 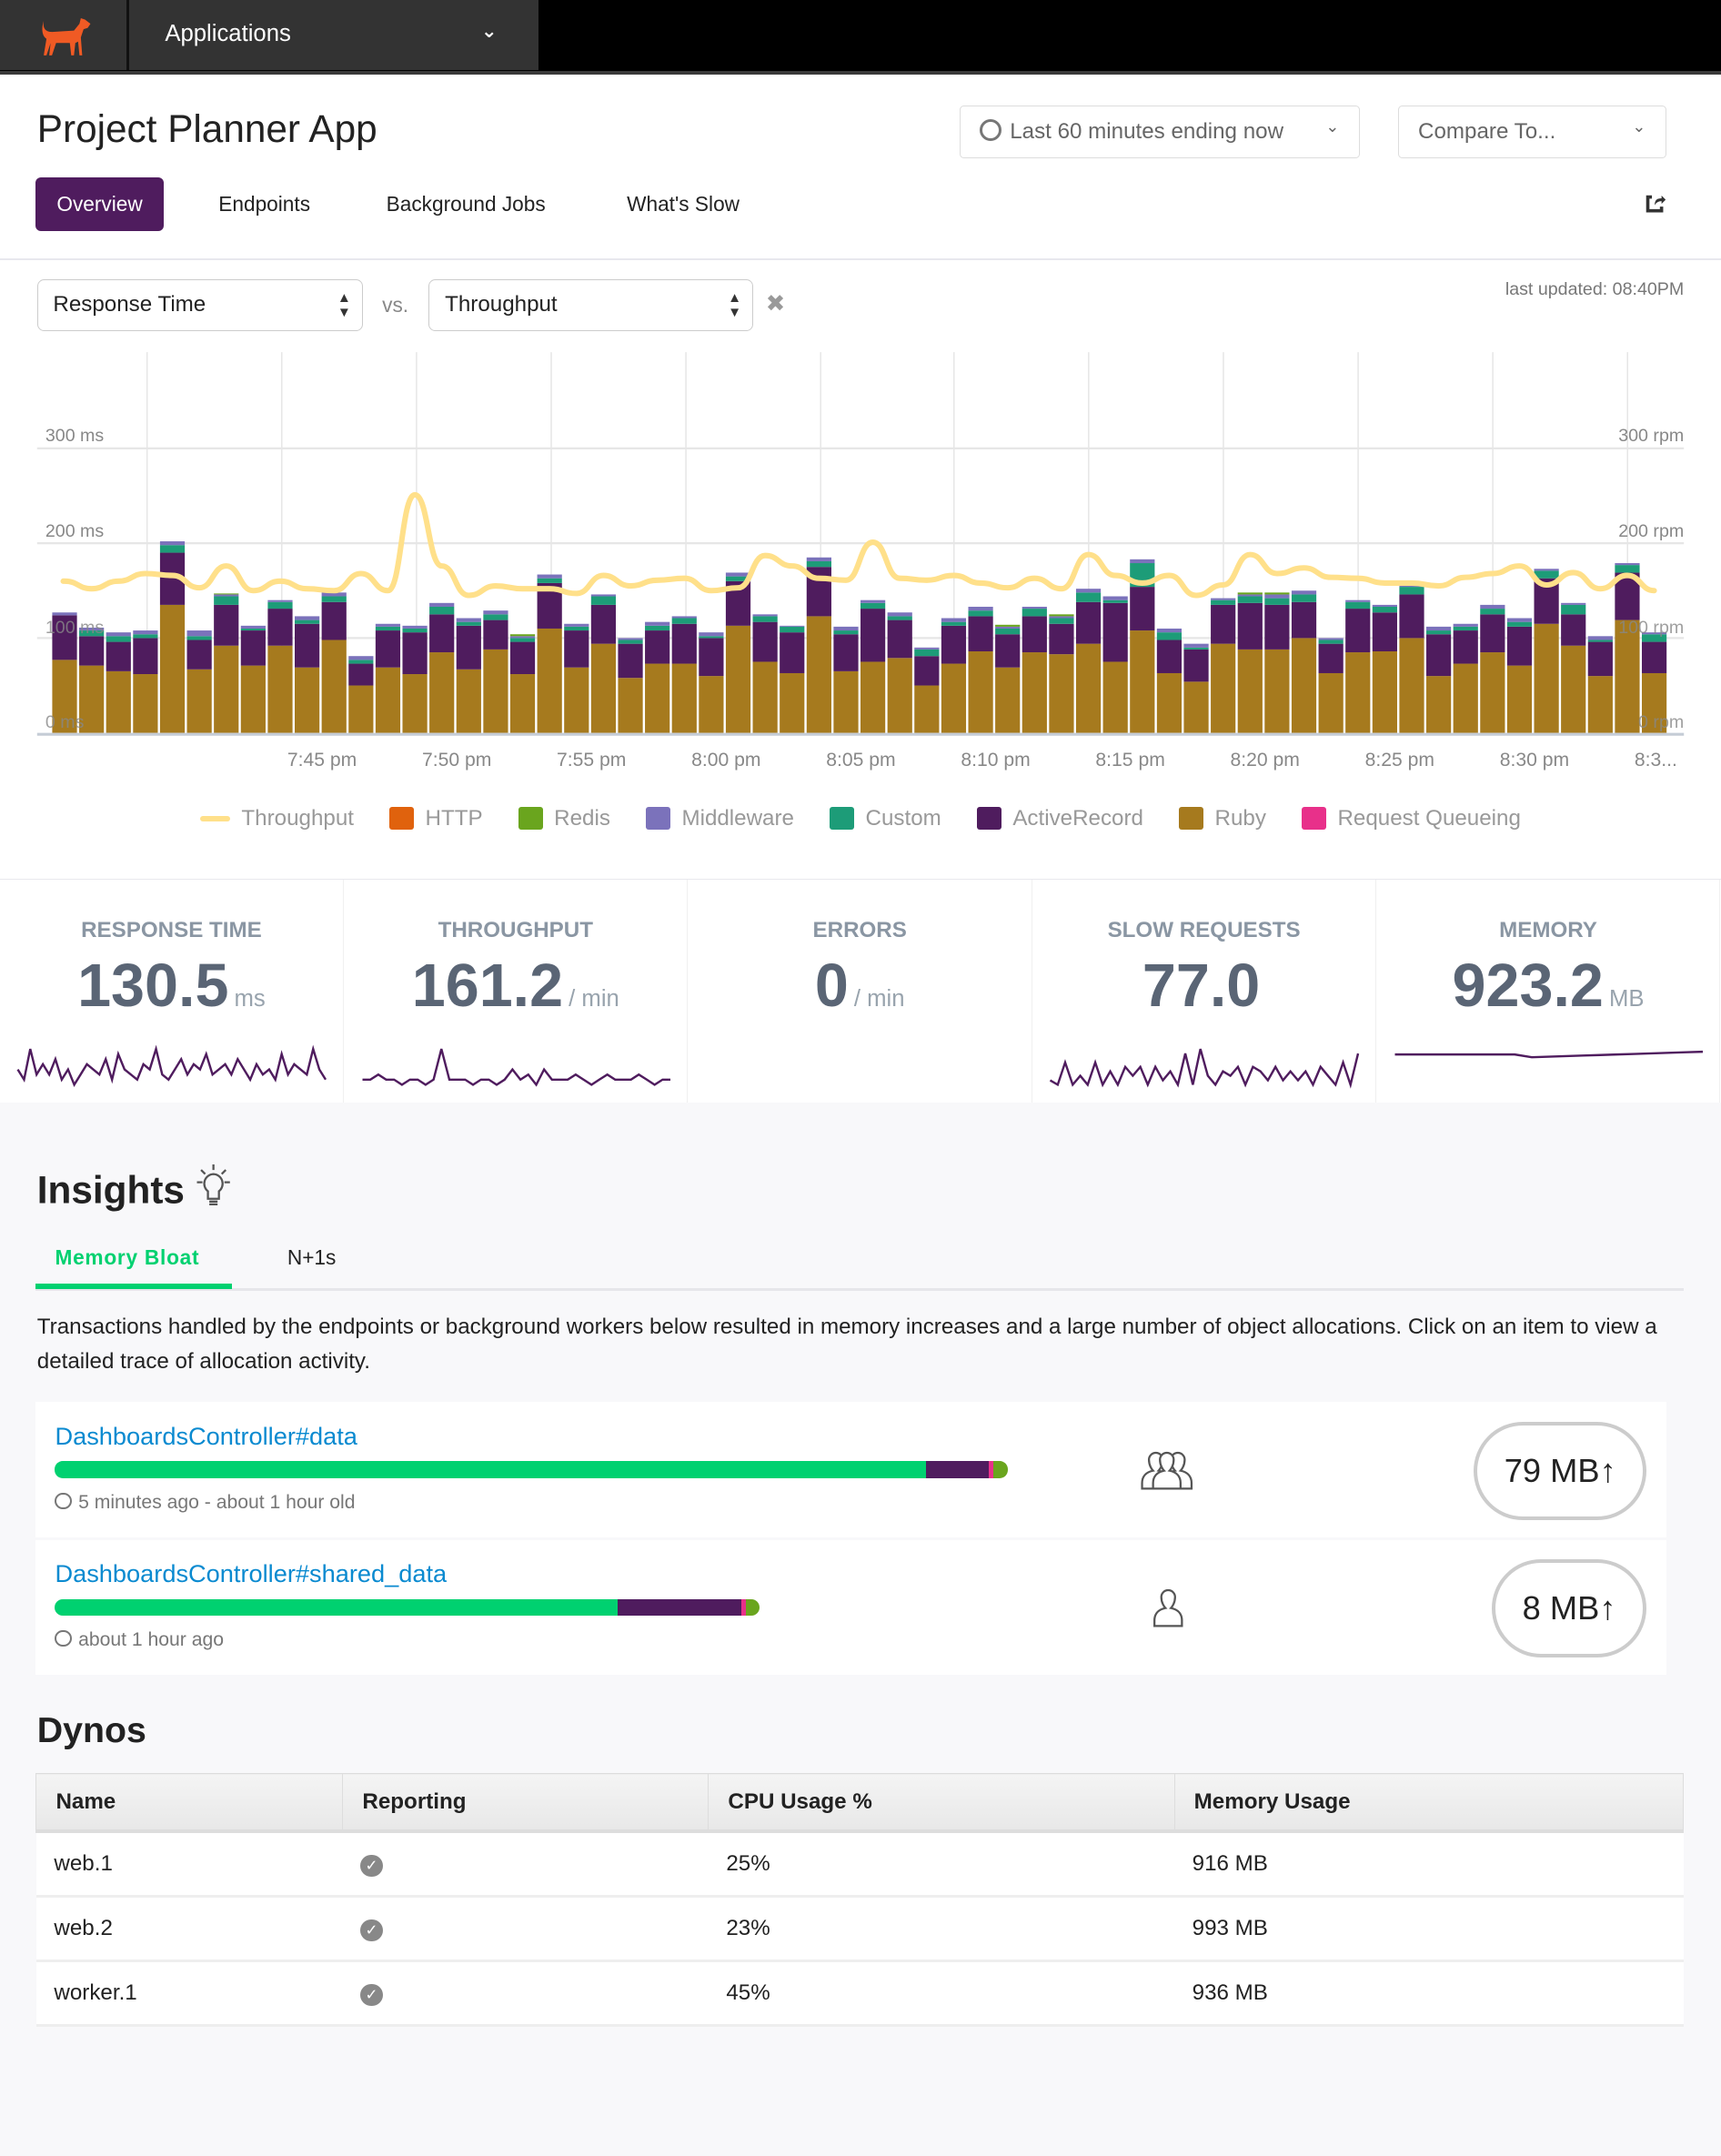 What do you see at coordinates (127, 1257) in the screenshot?
I see `tab-memory-bloat: Memory Bloat` at bounding box center [127, 1257].